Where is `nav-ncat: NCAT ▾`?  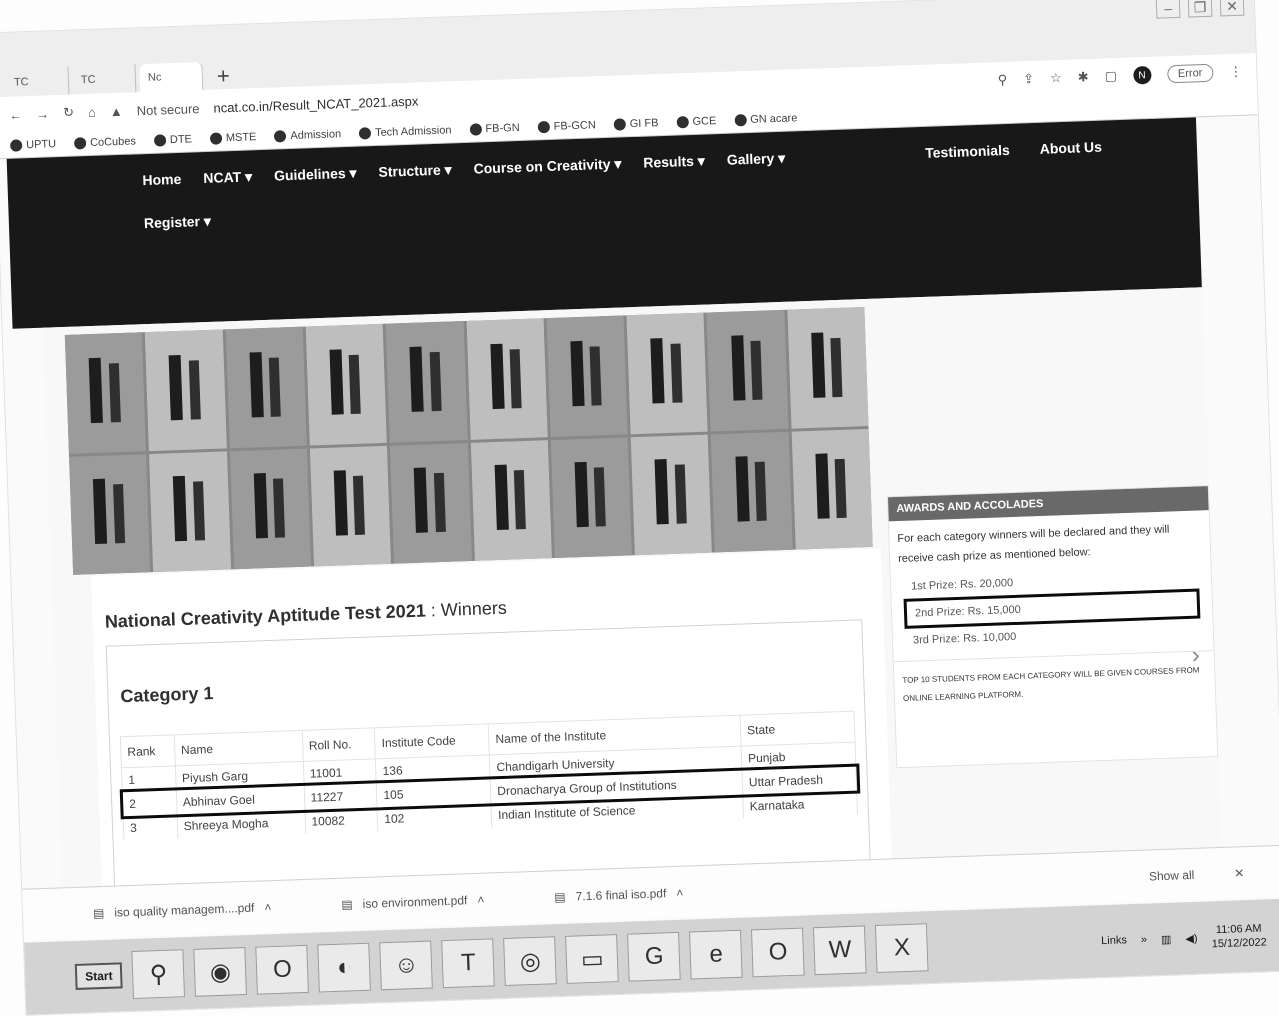
nav-ncat: NCAT ▾ is located at coordinates (227, 177).